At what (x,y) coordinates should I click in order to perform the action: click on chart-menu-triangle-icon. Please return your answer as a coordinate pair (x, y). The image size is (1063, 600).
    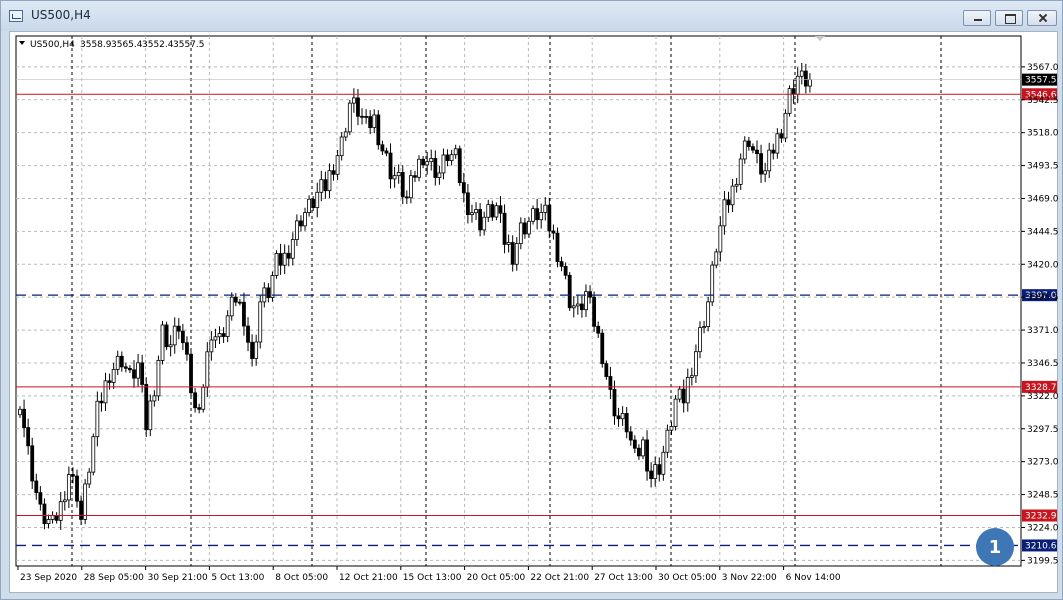
    Looking at the image, I should click on (22, 43).